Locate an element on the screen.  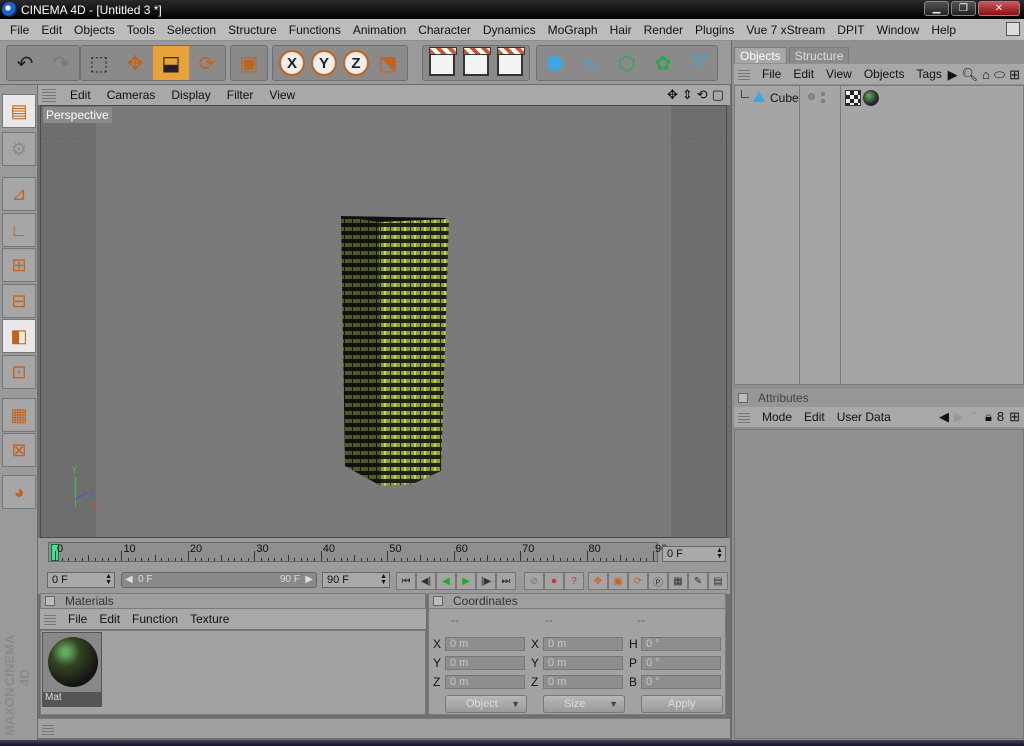
menu-tools: Tools is located at coordinates (141, 30).